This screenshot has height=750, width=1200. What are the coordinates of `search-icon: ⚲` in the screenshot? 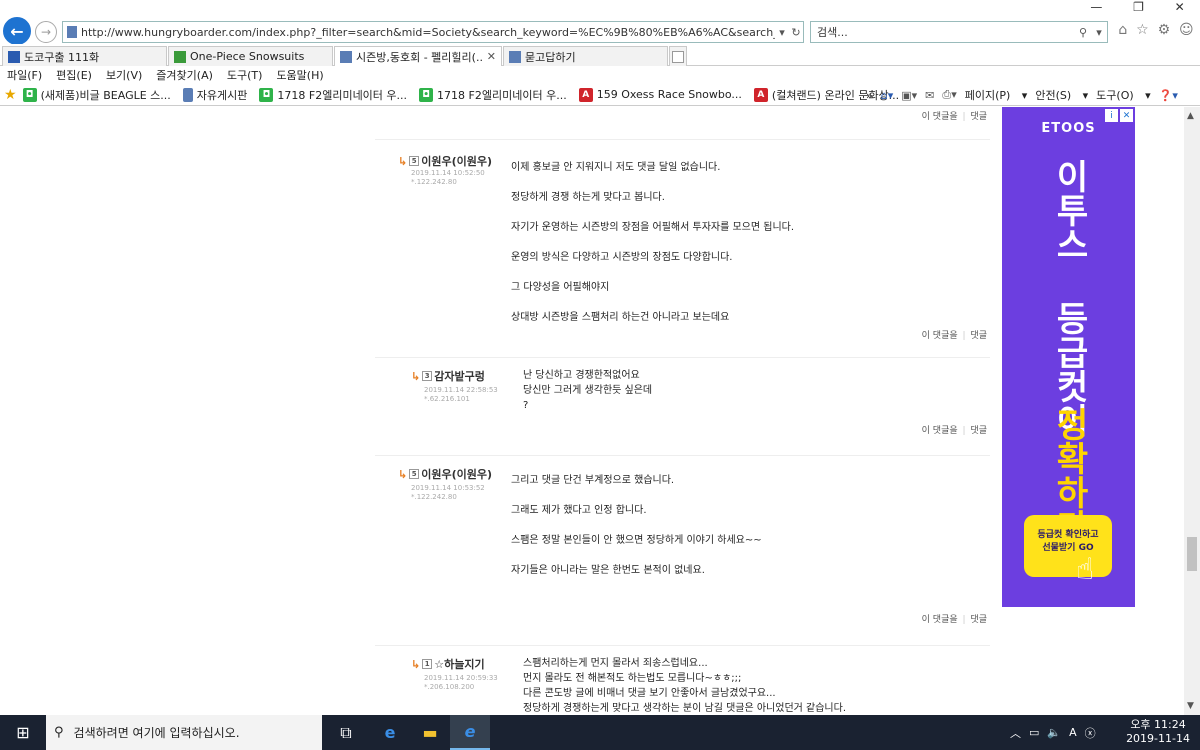 It's located at (1083, 32).